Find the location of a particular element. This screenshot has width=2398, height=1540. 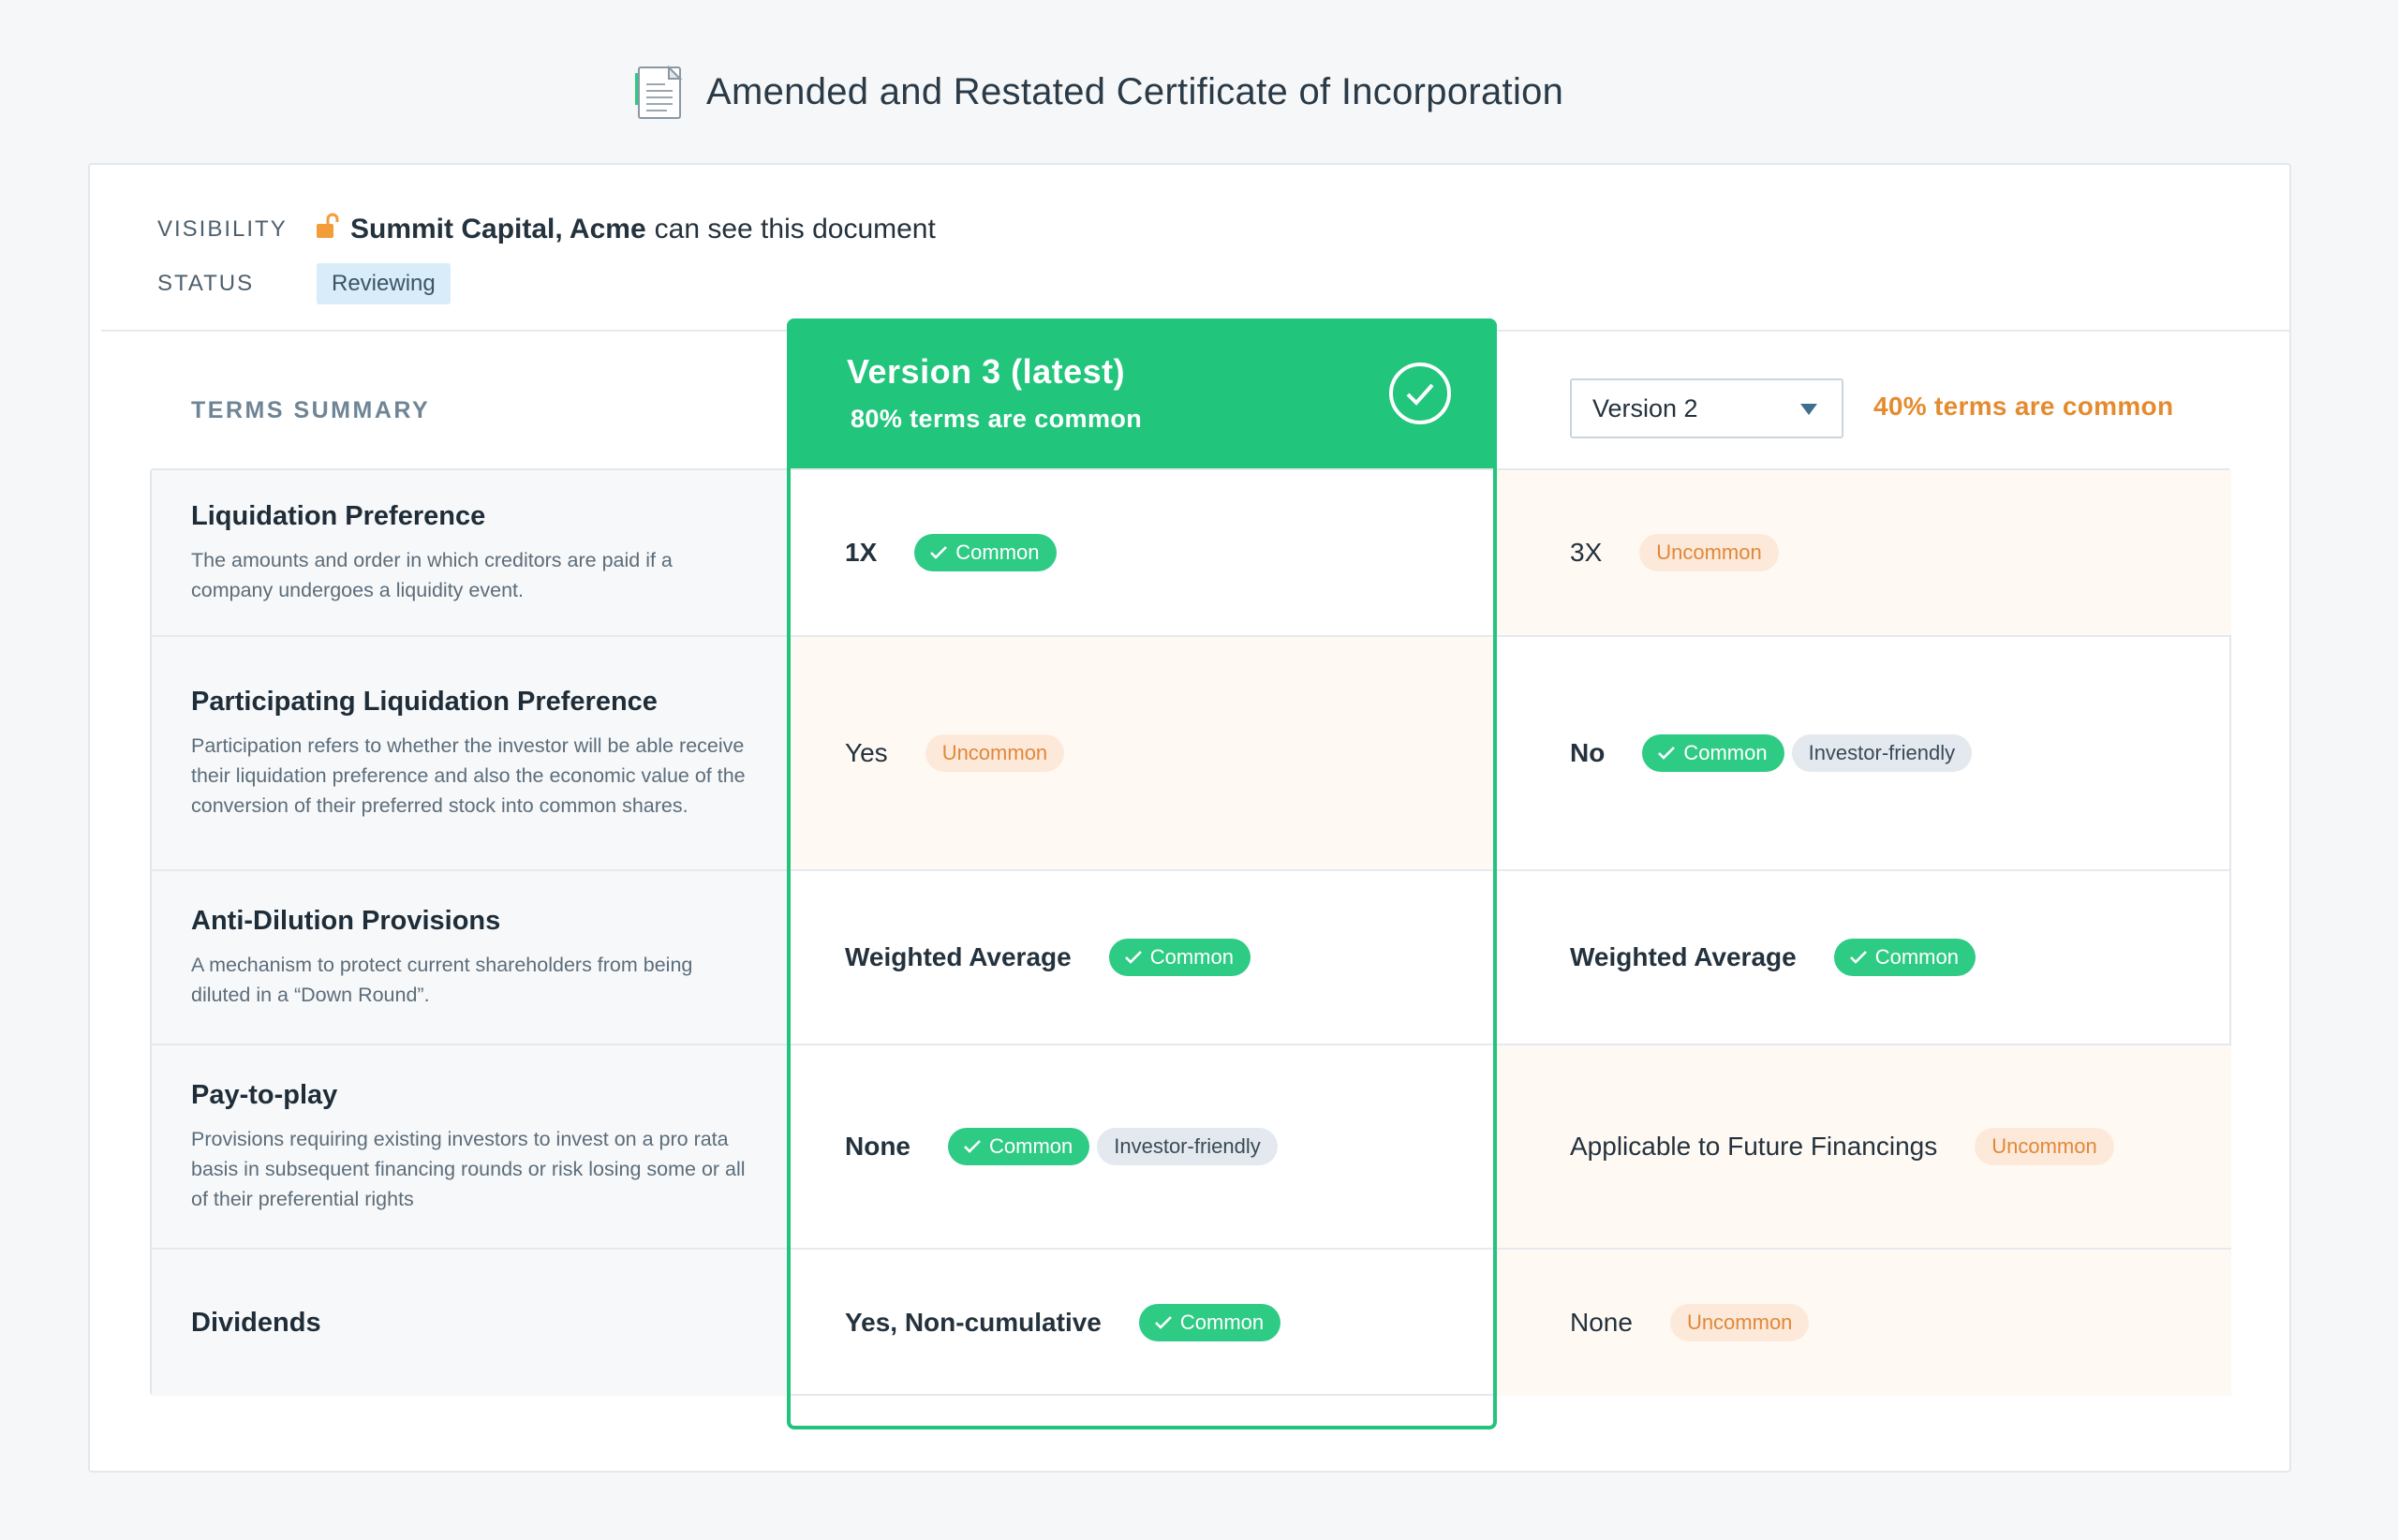

visibility-names: Summit Capital, Acme is located at coordinates (498, 229).